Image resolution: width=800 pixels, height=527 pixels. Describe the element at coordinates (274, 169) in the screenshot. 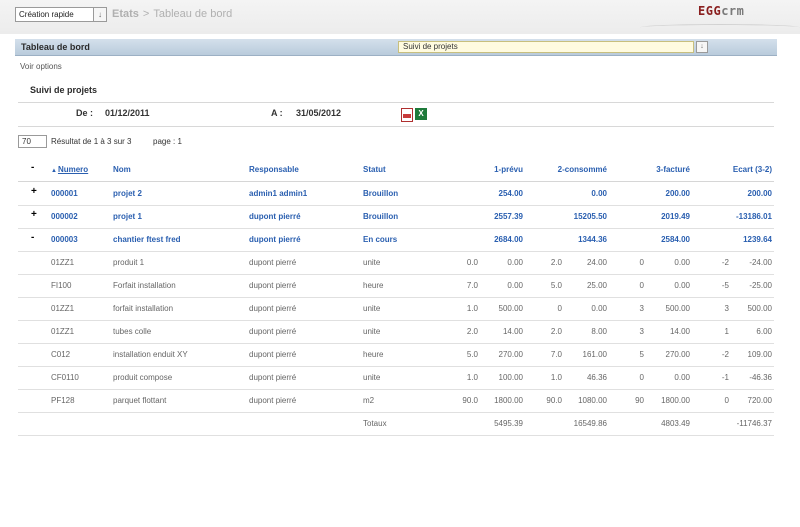

I see `column-header-responsable: Responsable` at that location.